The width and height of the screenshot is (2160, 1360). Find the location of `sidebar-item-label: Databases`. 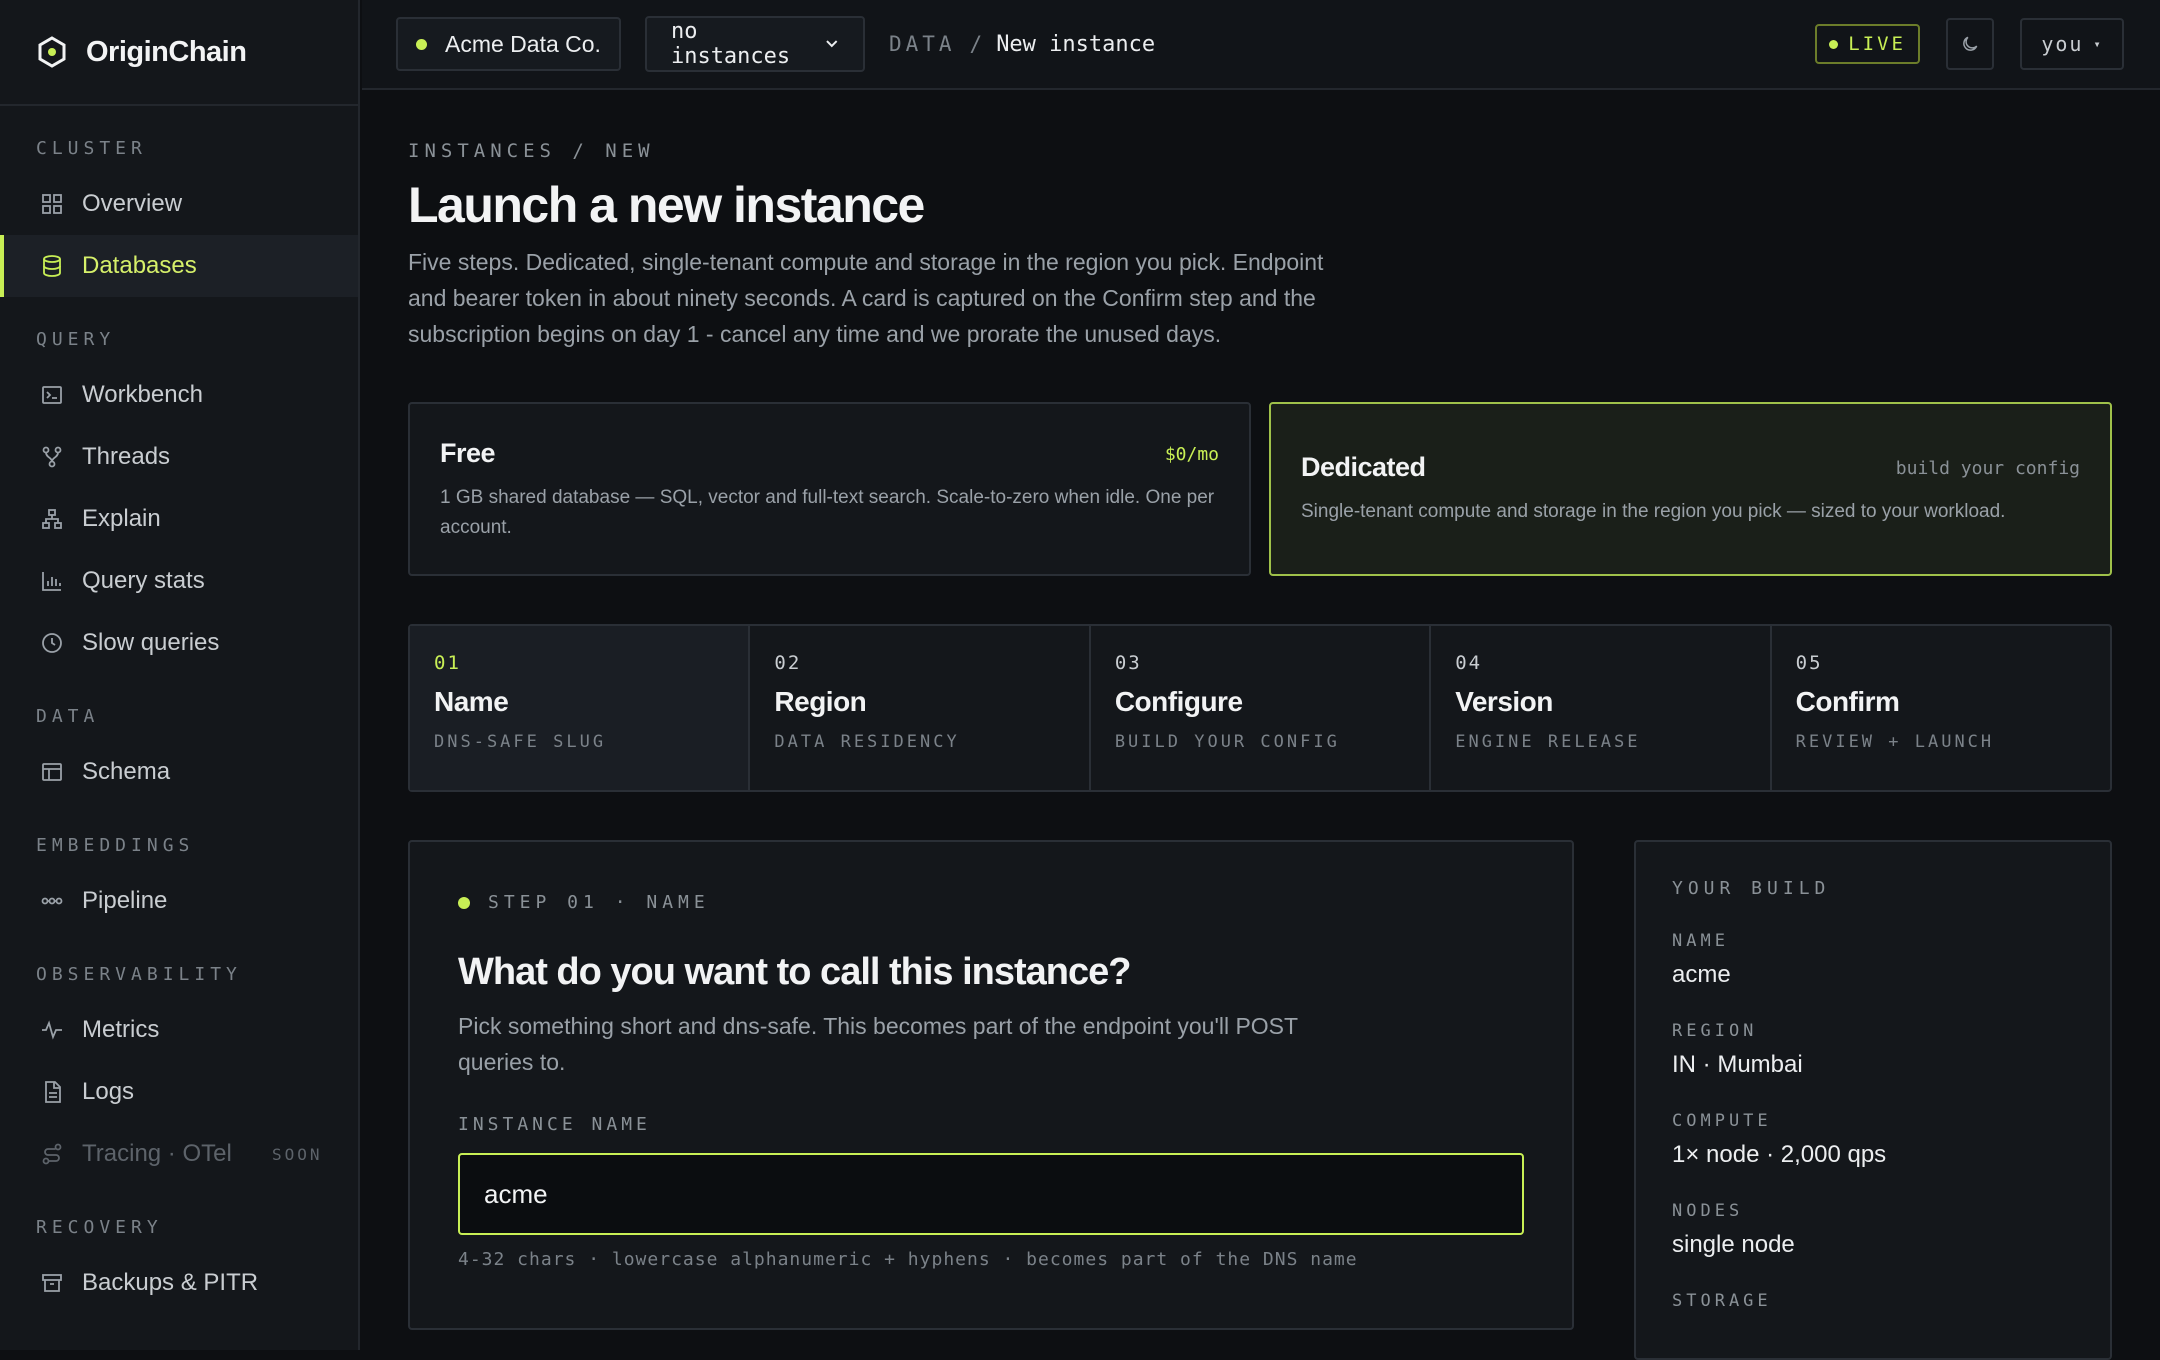

sidebar-item-label: Databases is located at coordinates (139, 265).